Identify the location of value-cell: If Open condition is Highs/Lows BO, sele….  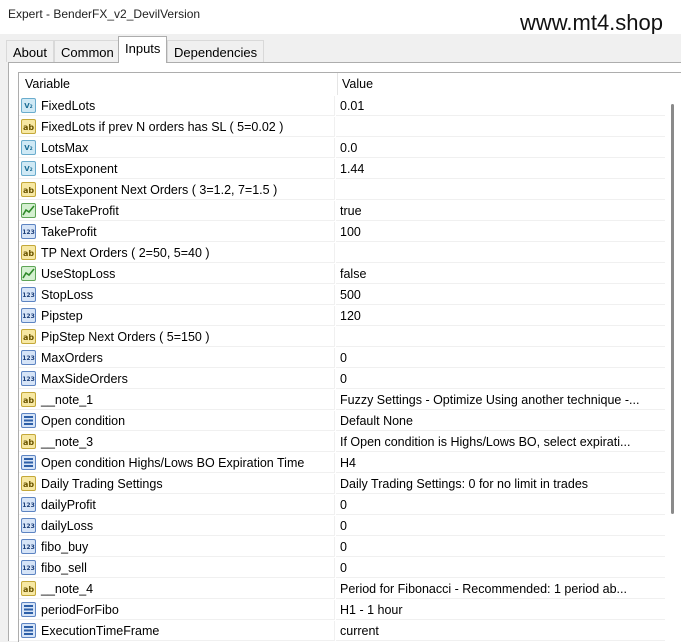
(500, 442).